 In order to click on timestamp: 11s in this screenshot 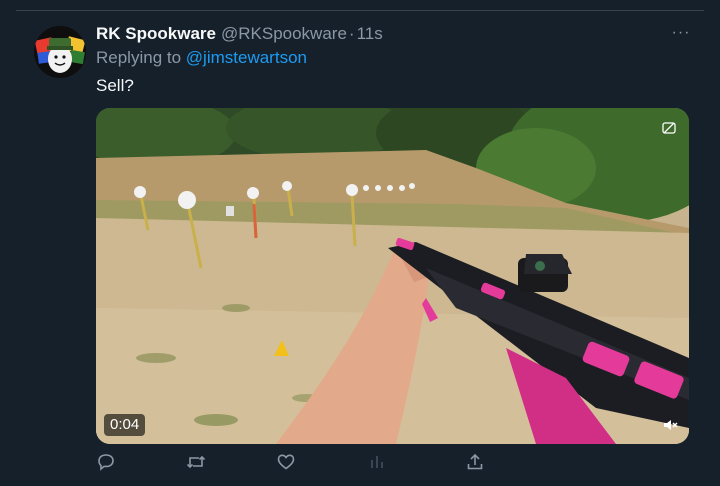, I will do `click(370, 34)`.